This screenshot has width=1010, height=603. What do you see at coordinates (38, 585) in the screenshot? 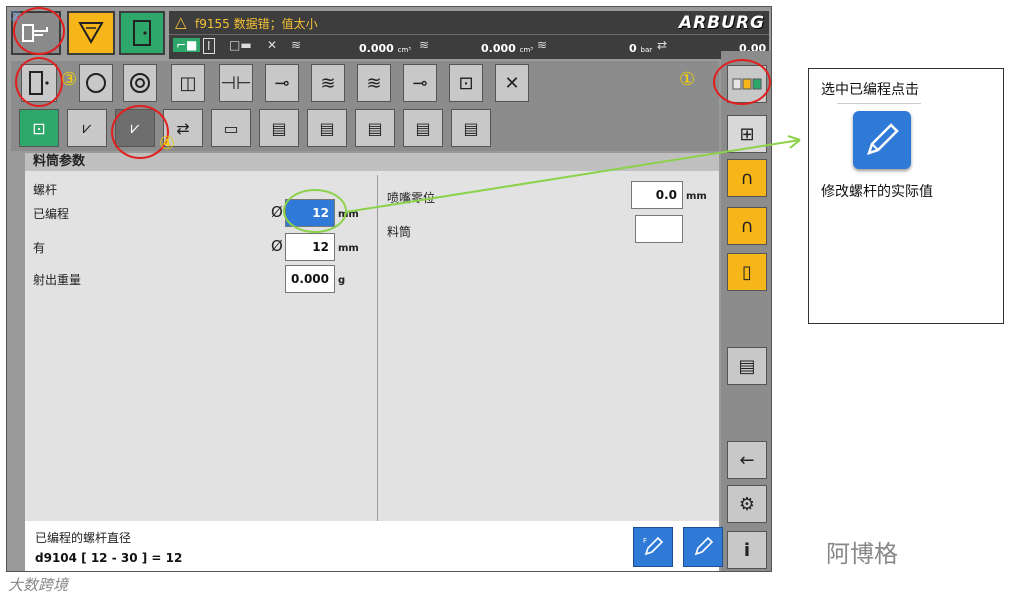
I see `watermark-left: 大数跨境` at bounding box center [38, 585].